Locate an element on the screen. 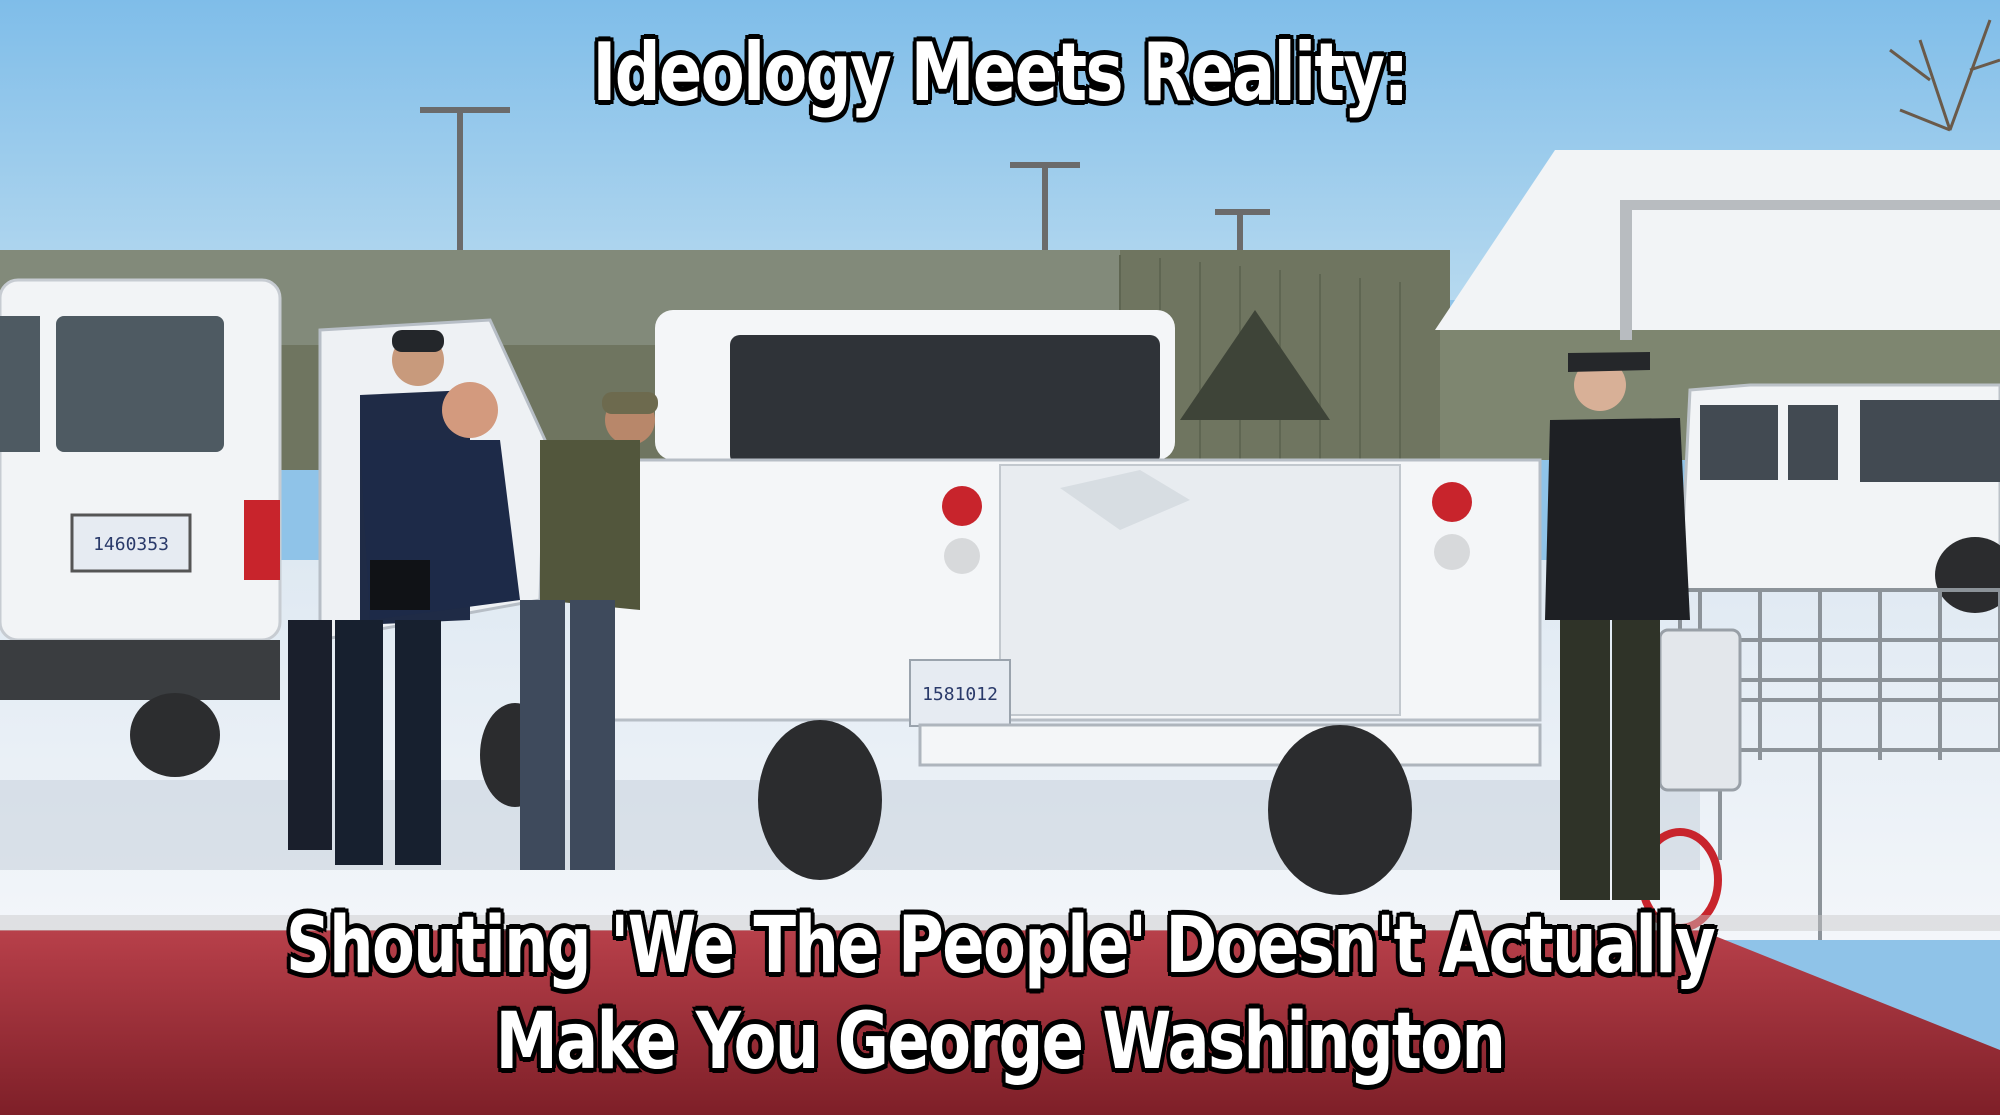 The image size is (2000, 1115). van-license-plate: 1460353 is located at coordinates (131, 544).